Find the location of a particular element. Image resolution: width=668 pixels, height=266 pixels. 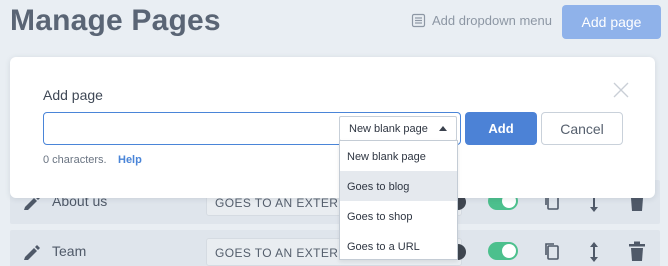

close-icon is located at coordinates (621, 92).